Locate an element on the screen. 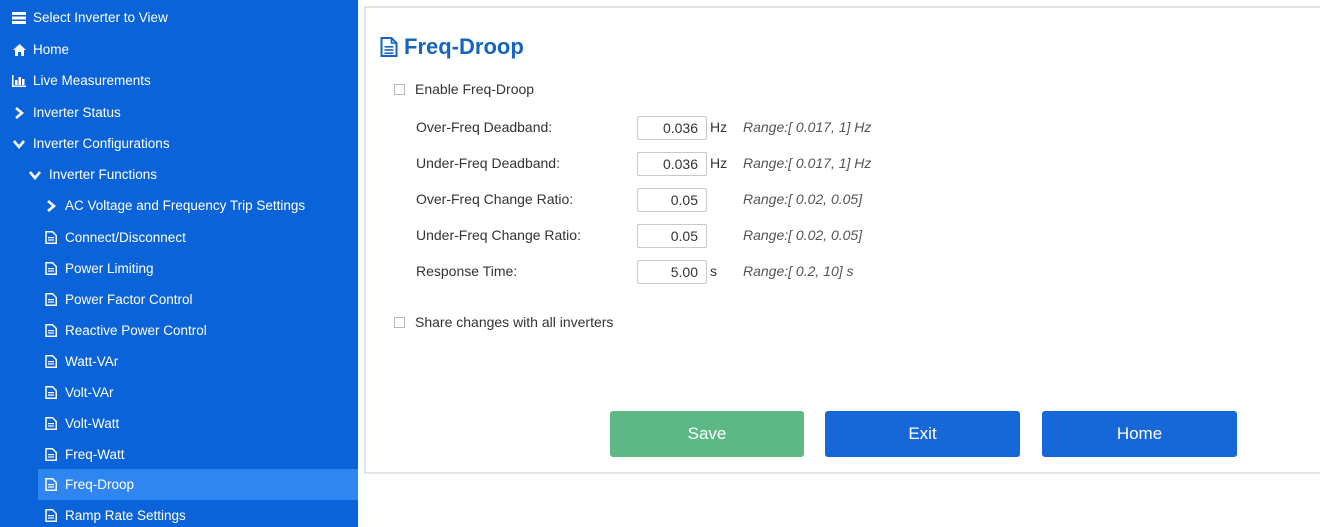  sidebar-item-label: Volt-Watt is located at coordinates (92, 423).